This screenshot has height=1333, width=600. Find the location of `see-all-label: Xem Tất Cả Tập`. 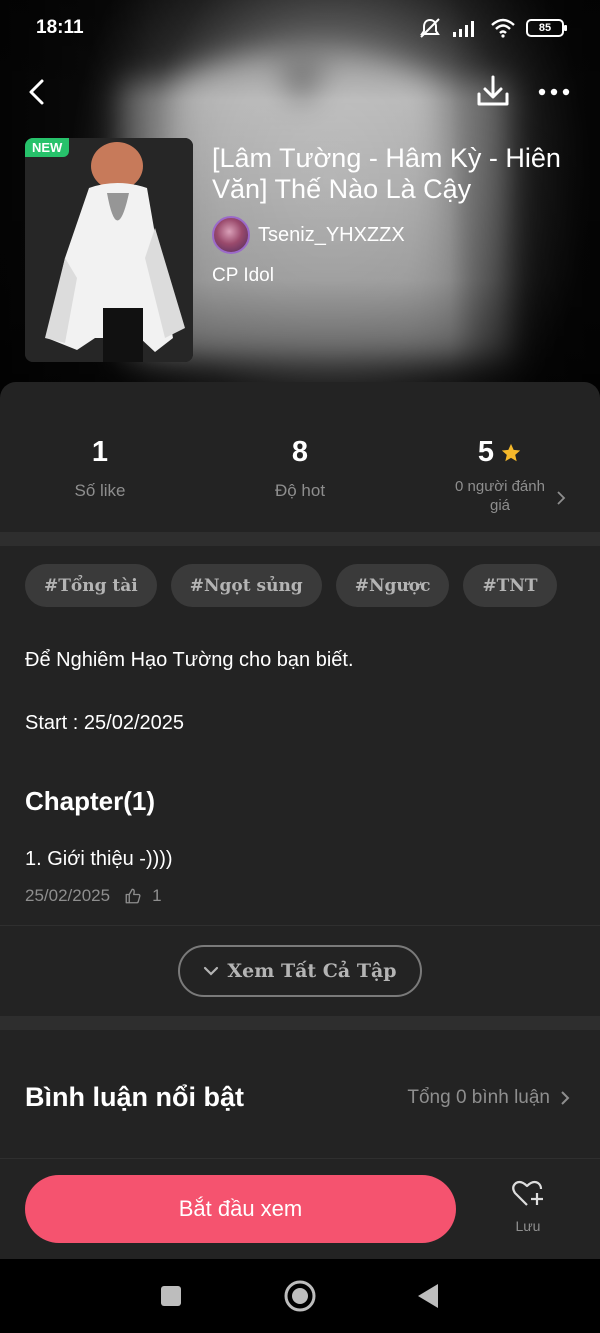

see-all-label: Xem Tất Cả Tập is located at coordinates (312, 971).